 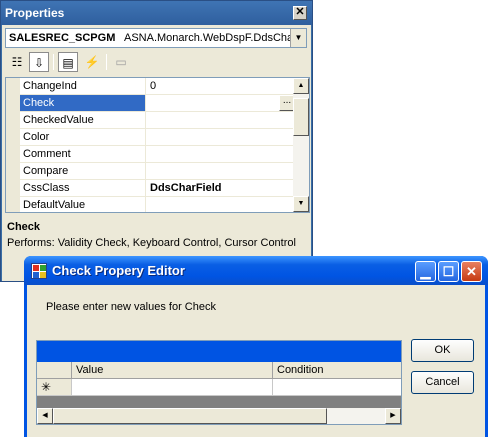 I want to click on property-grid-gutter, so click(x=13, y=145).